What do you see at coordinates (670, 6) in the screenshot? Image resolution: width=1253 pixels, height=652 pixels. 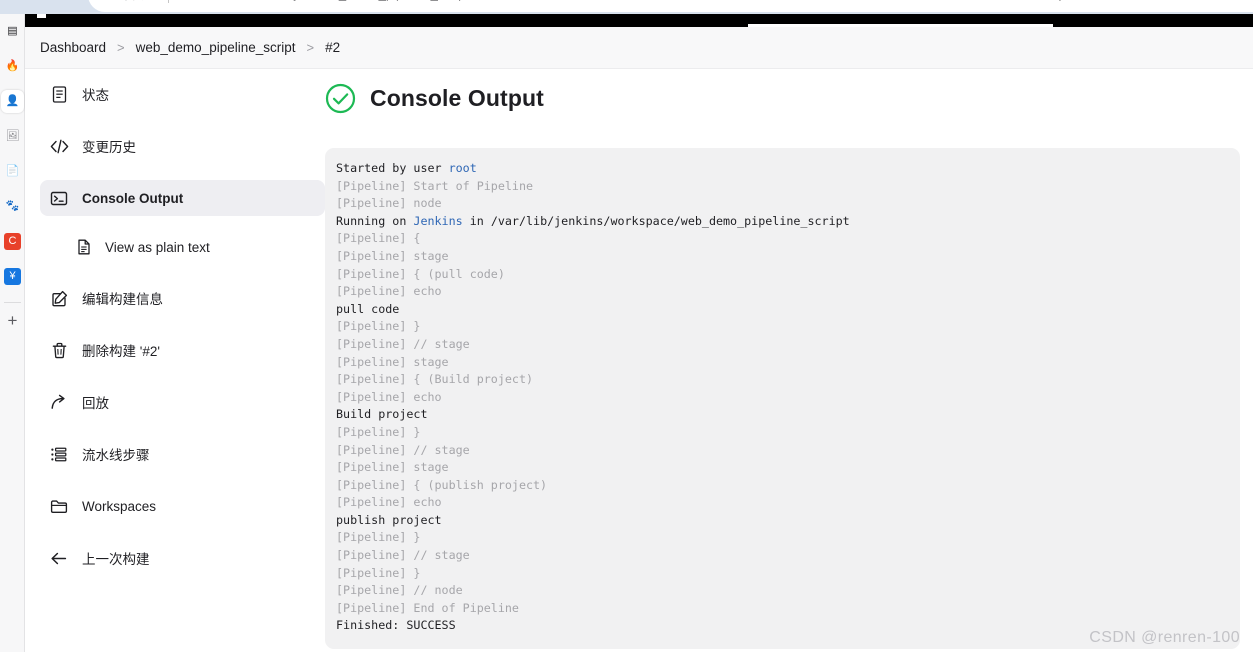 I see `address-bar` at bounding box center [670, 6].